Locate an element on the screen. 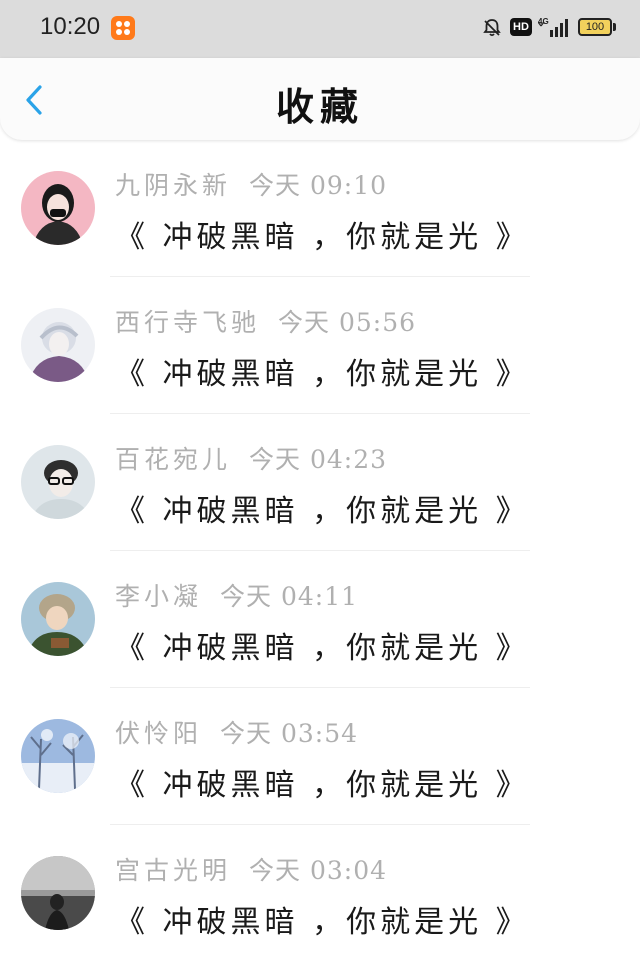 Image resolution: width=640 pixels, height=962 pixels. battery-icon: 100 is located at coordinates (595, 27).